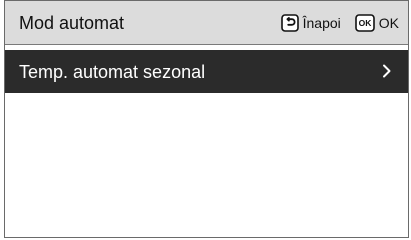 The width and height of the screenshot is (411, 240). Describe the element at coordinates (289, 23) in the screenshot. I see `back-return-icon` at that location.